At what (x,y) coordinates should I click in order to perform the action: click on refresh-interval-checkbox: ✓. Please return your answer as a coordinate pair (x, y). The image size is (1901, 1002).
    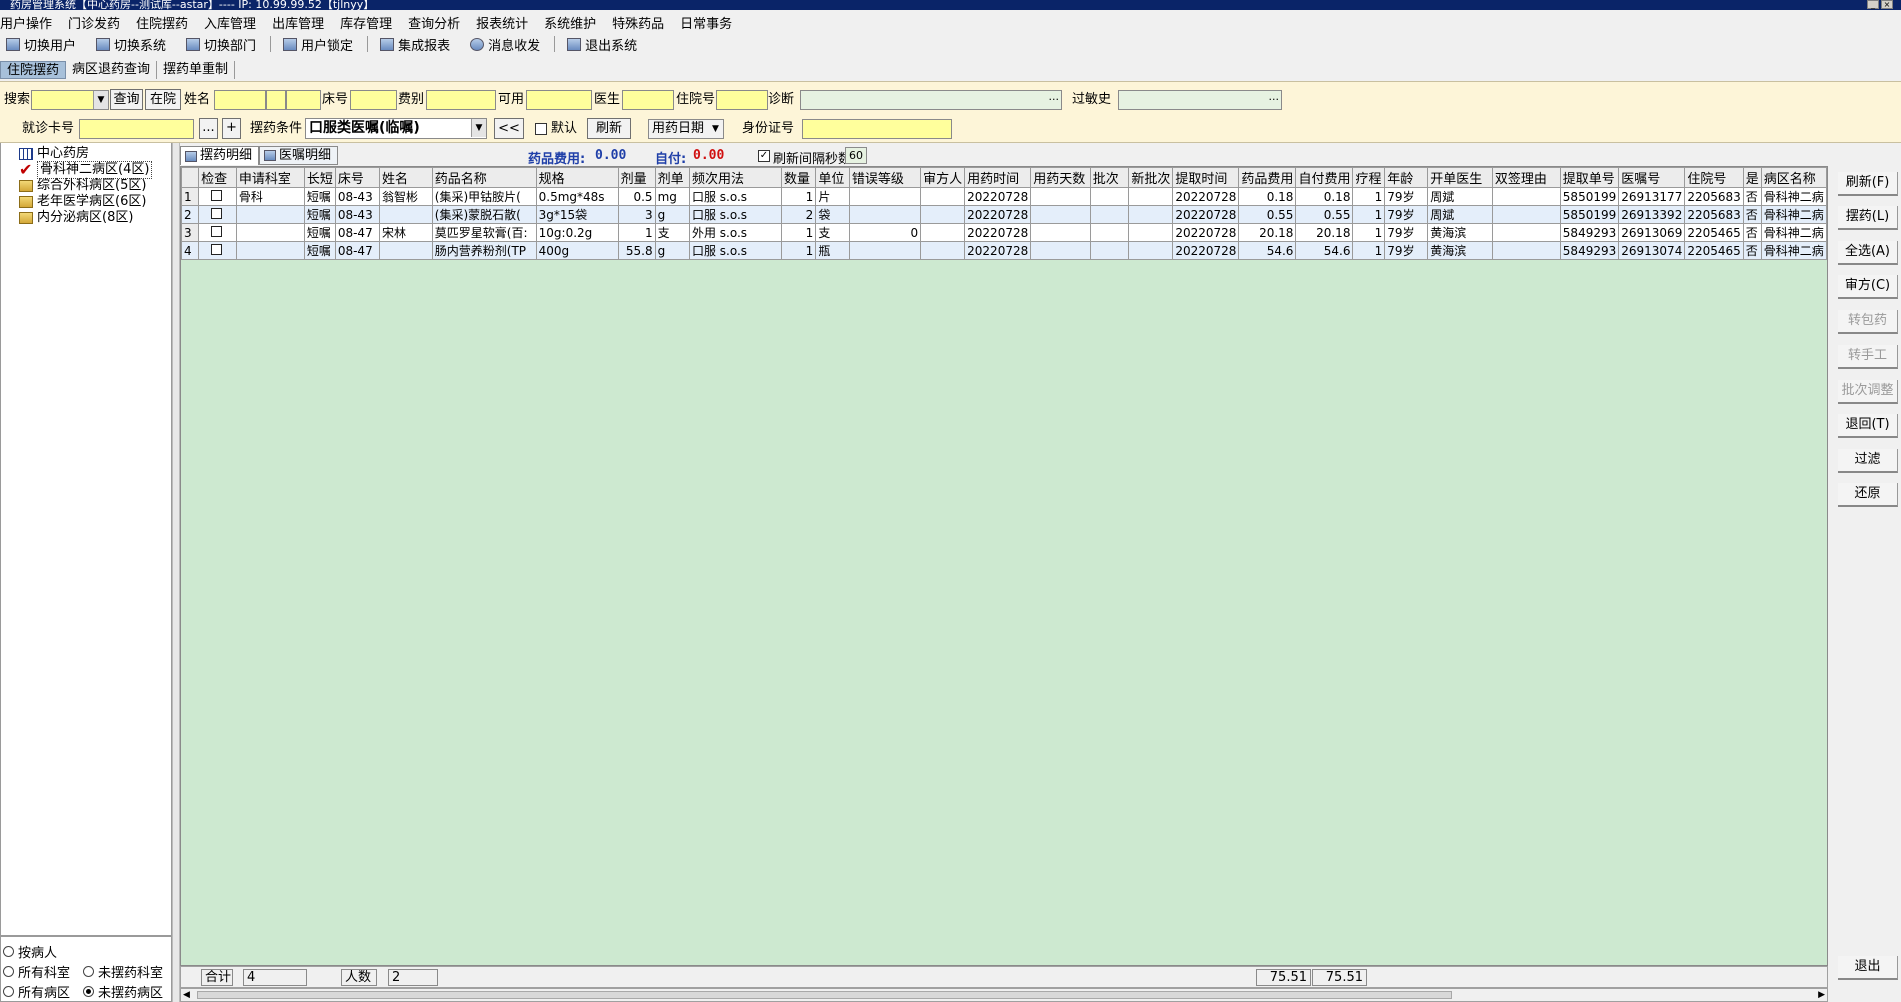
    Looking at the image, I should click on (764, 156).